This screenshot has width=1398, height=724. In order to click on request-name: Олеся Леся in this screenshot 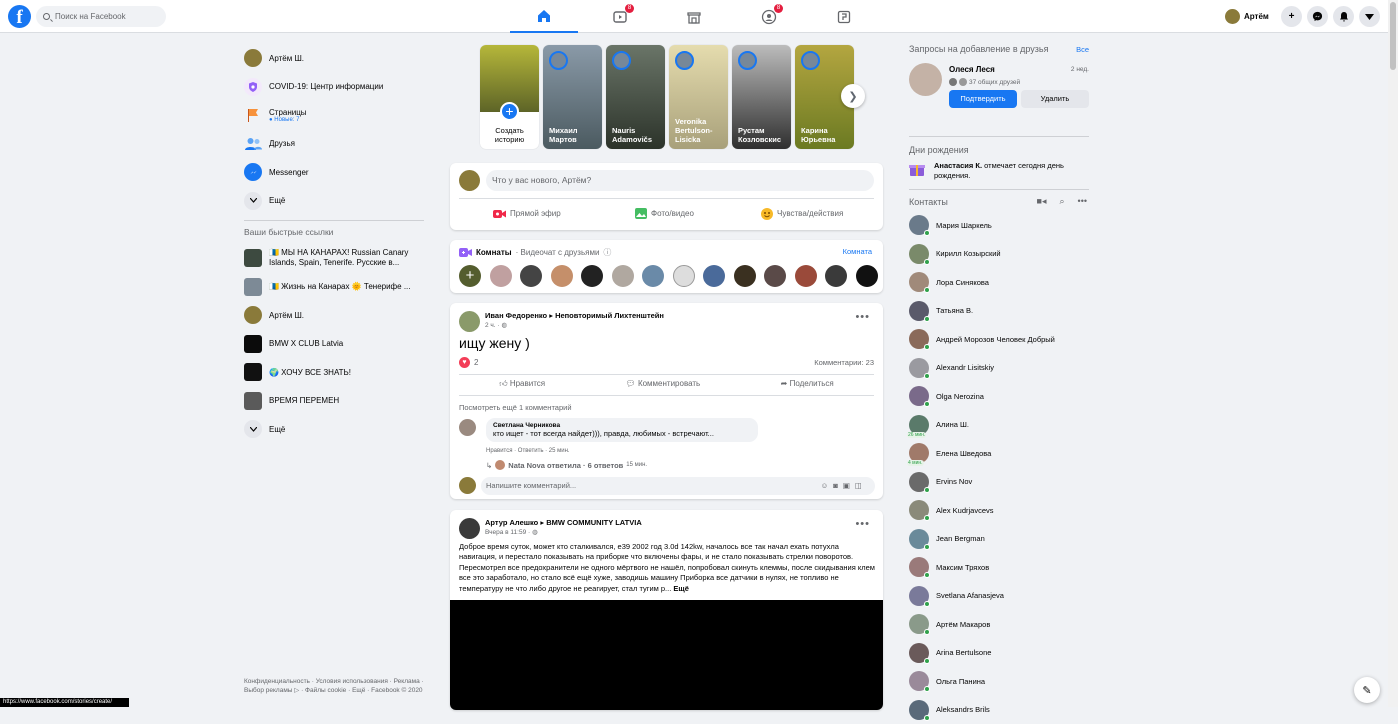, I will do `click(972, 69)`.